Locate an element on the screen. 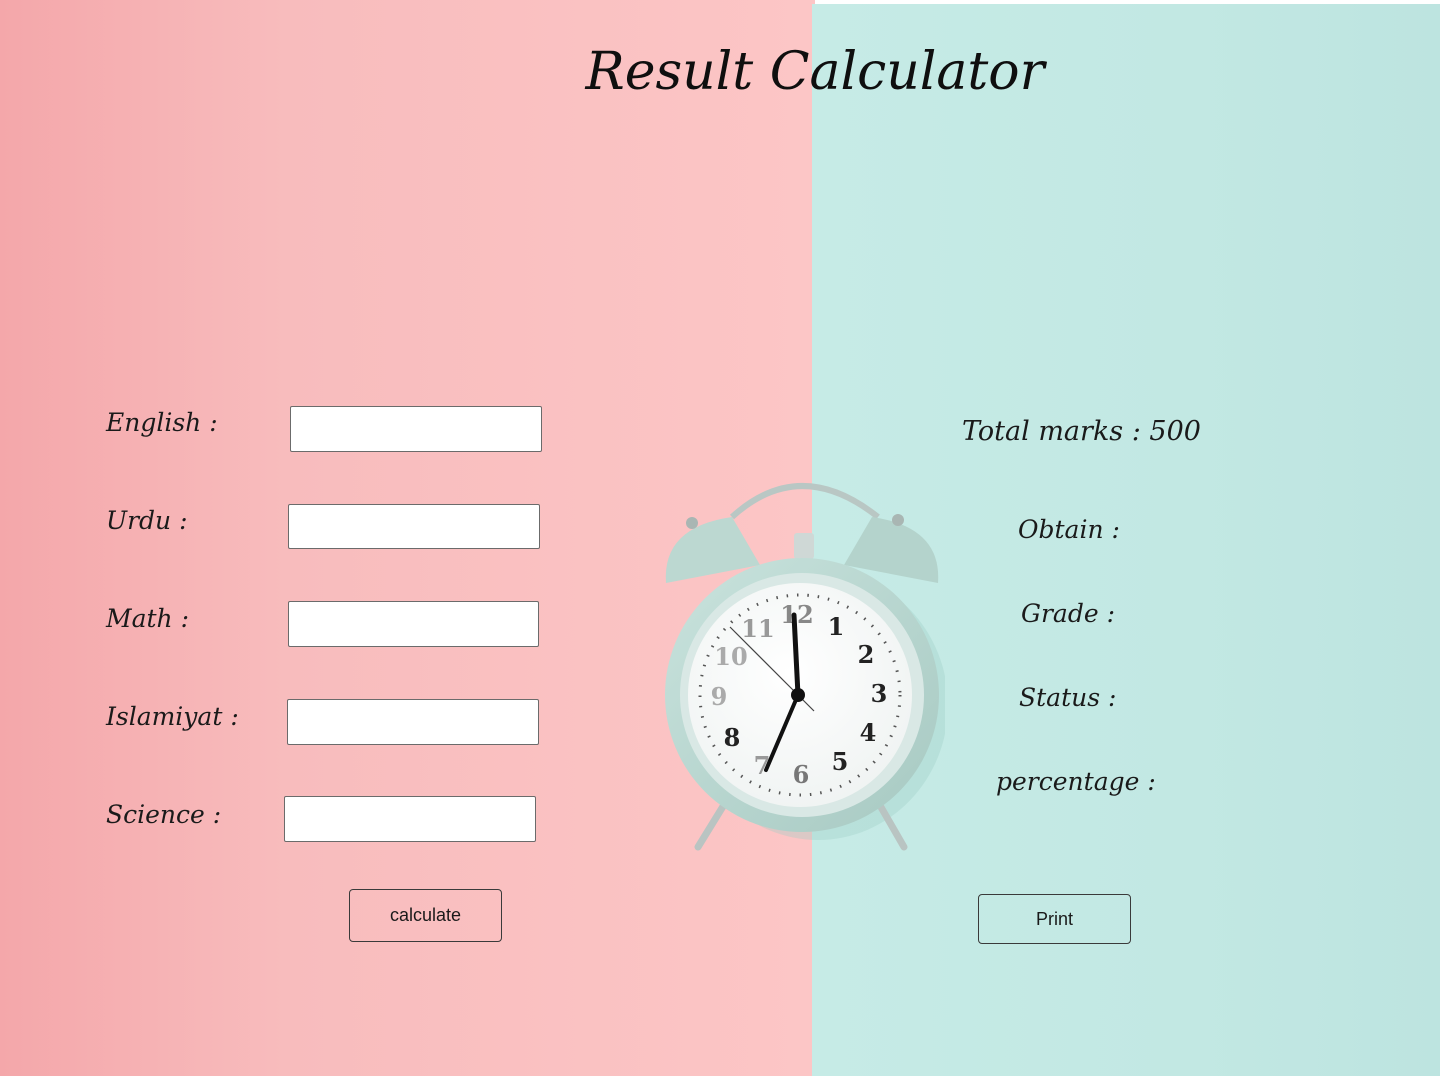  svg-text: 1 is located at coordinates (836, 626).